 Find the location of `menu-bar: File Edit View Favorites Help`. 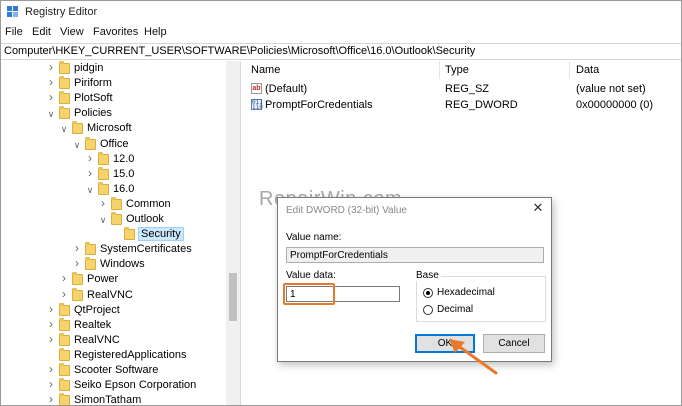

menu-bar: File Edit View Favorites Help is located at coordinates (341, 33).